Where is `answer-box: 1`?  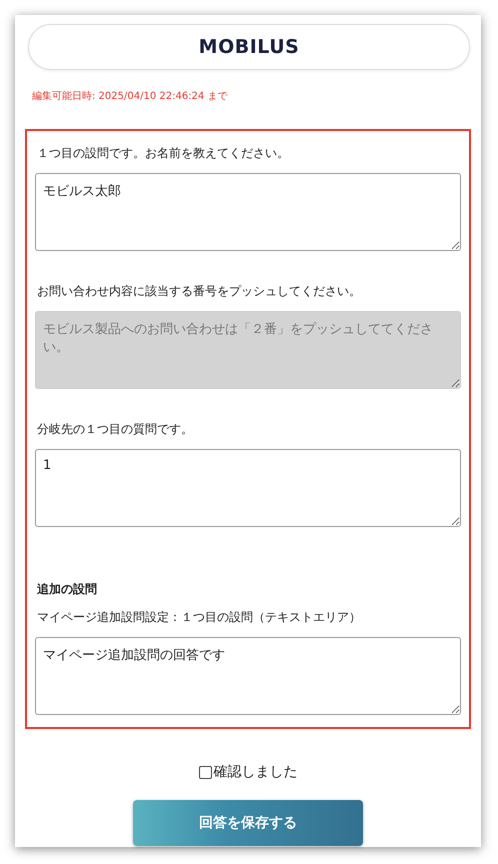
answer-box: 1 is located at coordinates (248, 488).